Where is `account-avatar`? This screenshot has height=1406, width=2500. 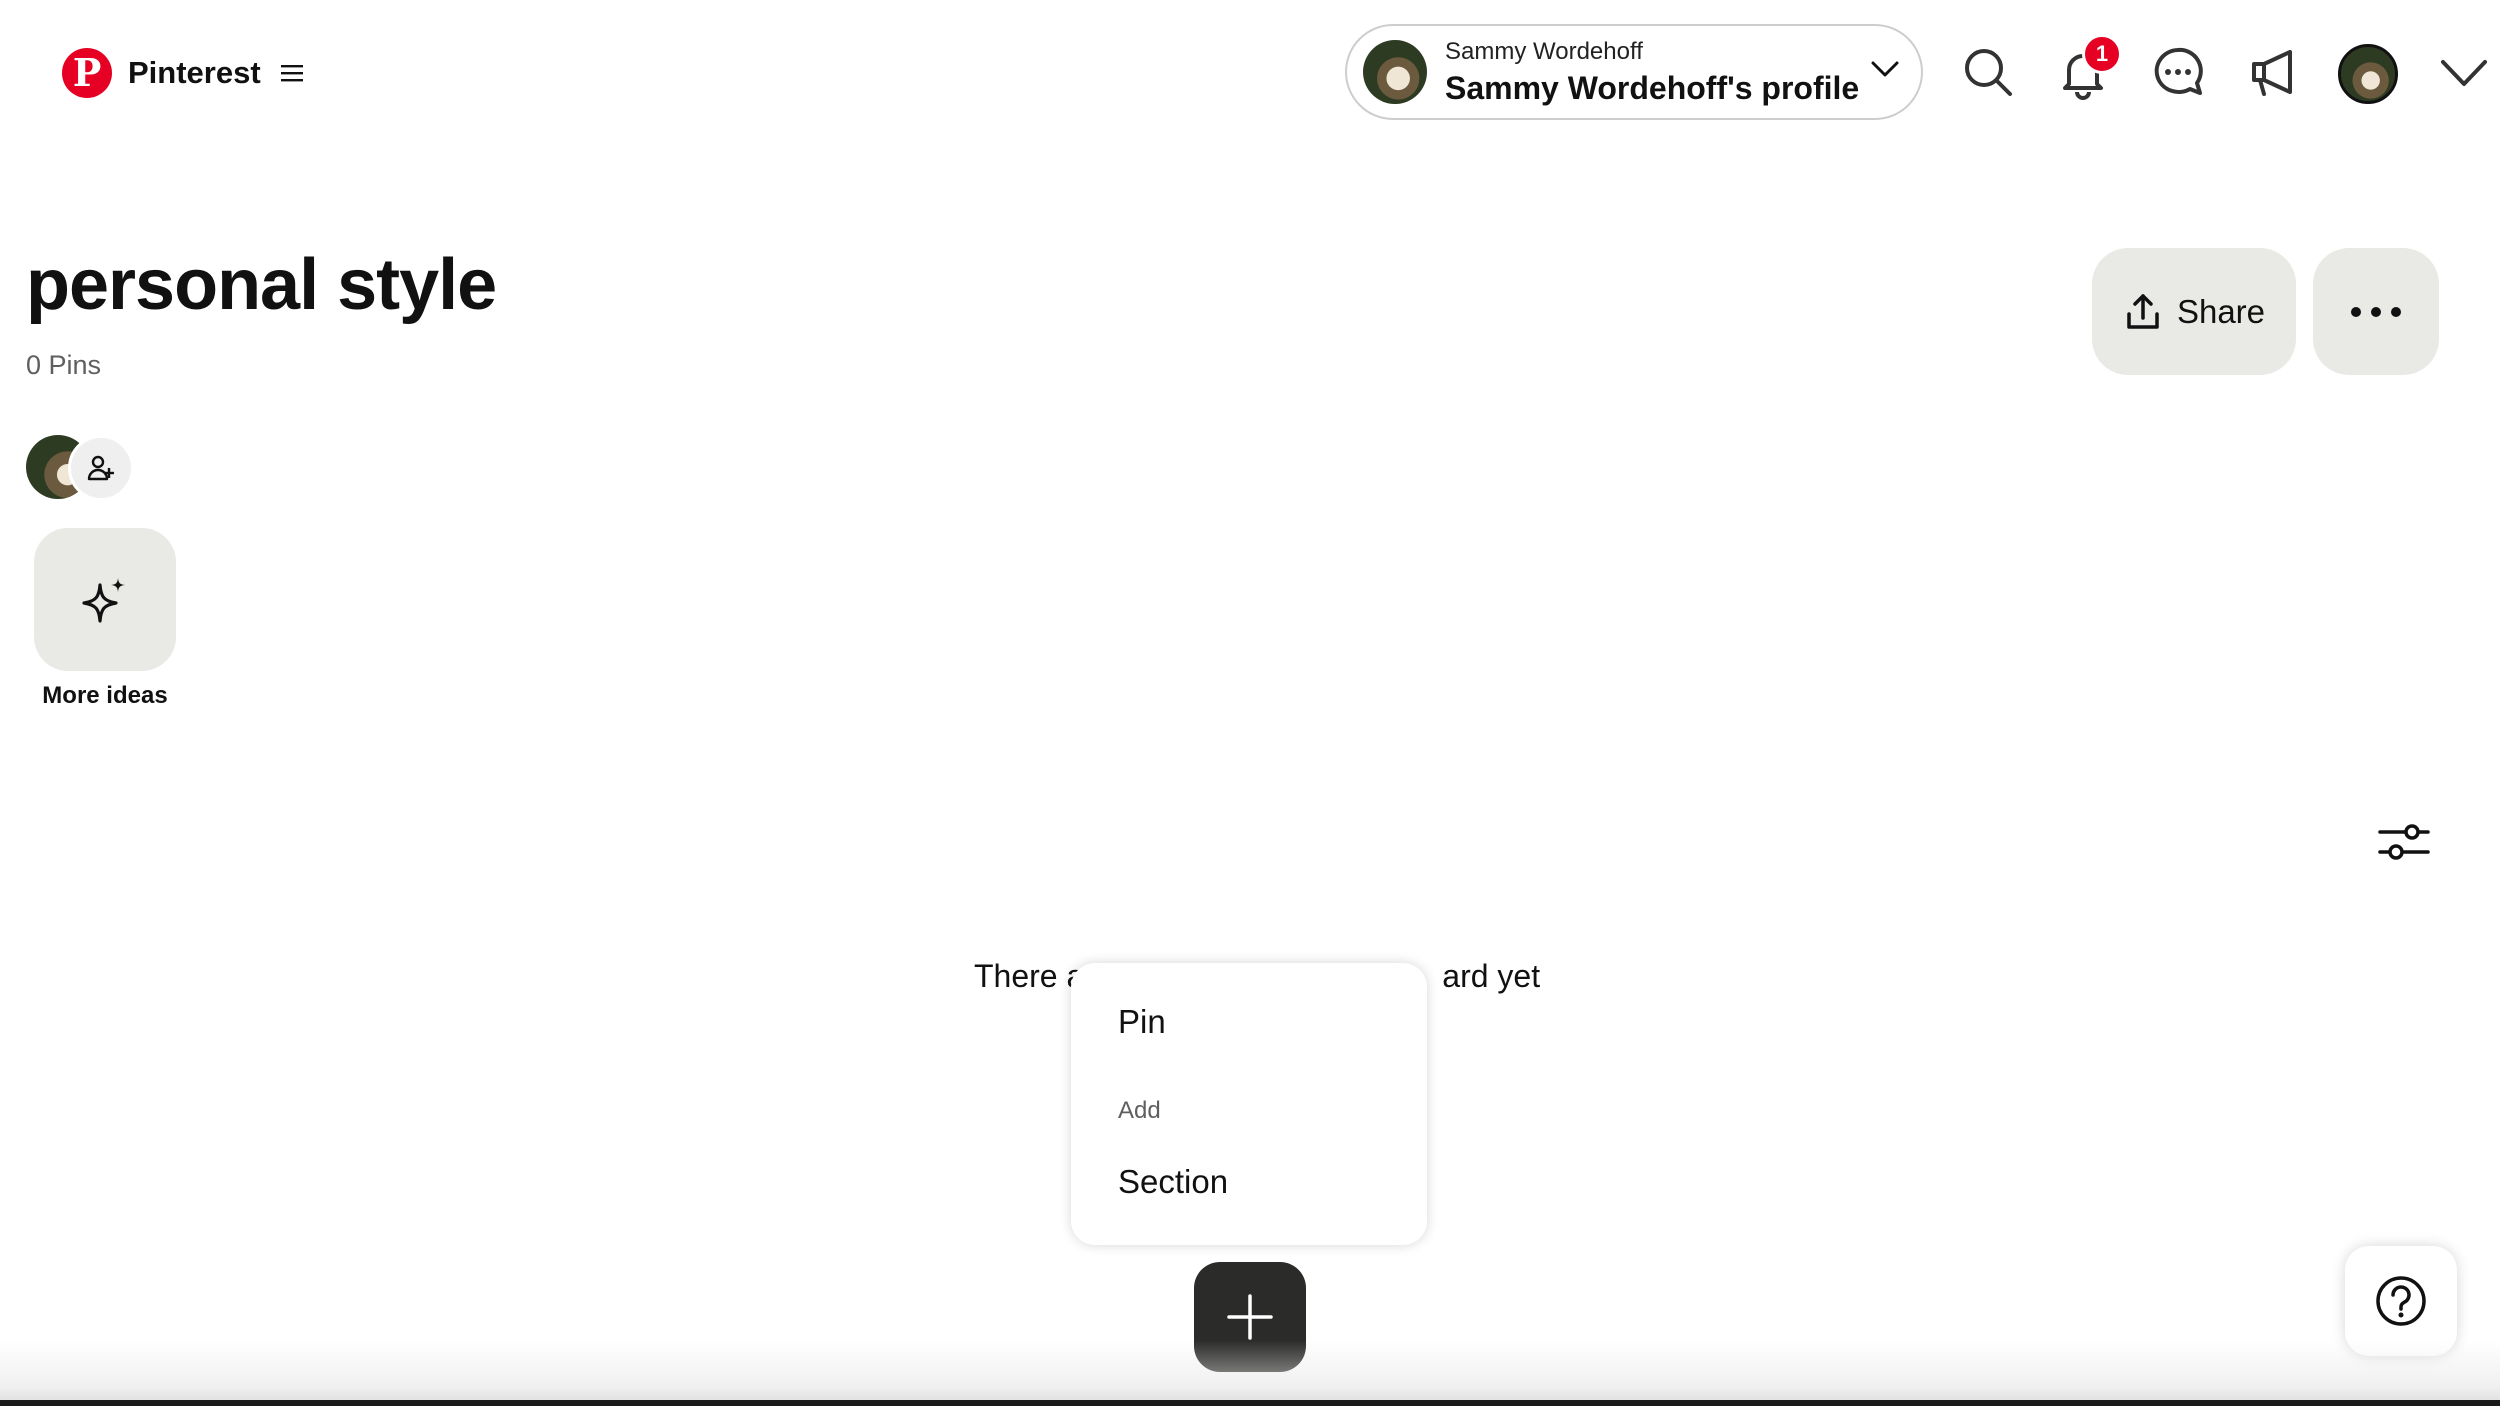 account-avatar is located at coordinates (2368, 74).